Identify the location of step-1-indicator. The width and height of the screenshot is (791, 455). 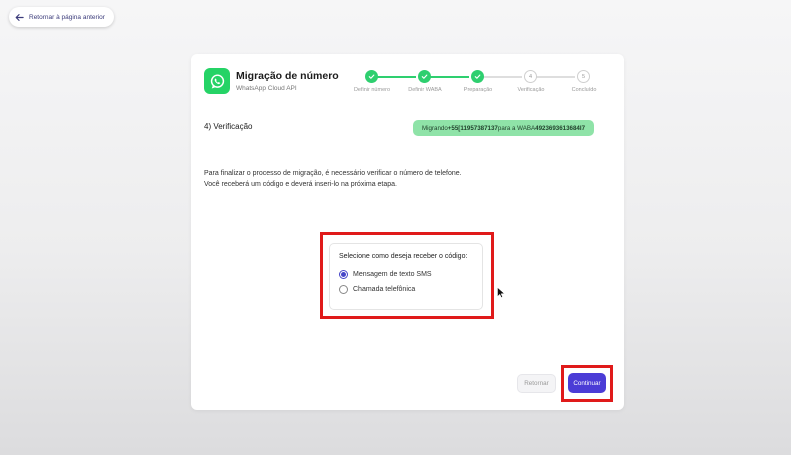
(371, 76).